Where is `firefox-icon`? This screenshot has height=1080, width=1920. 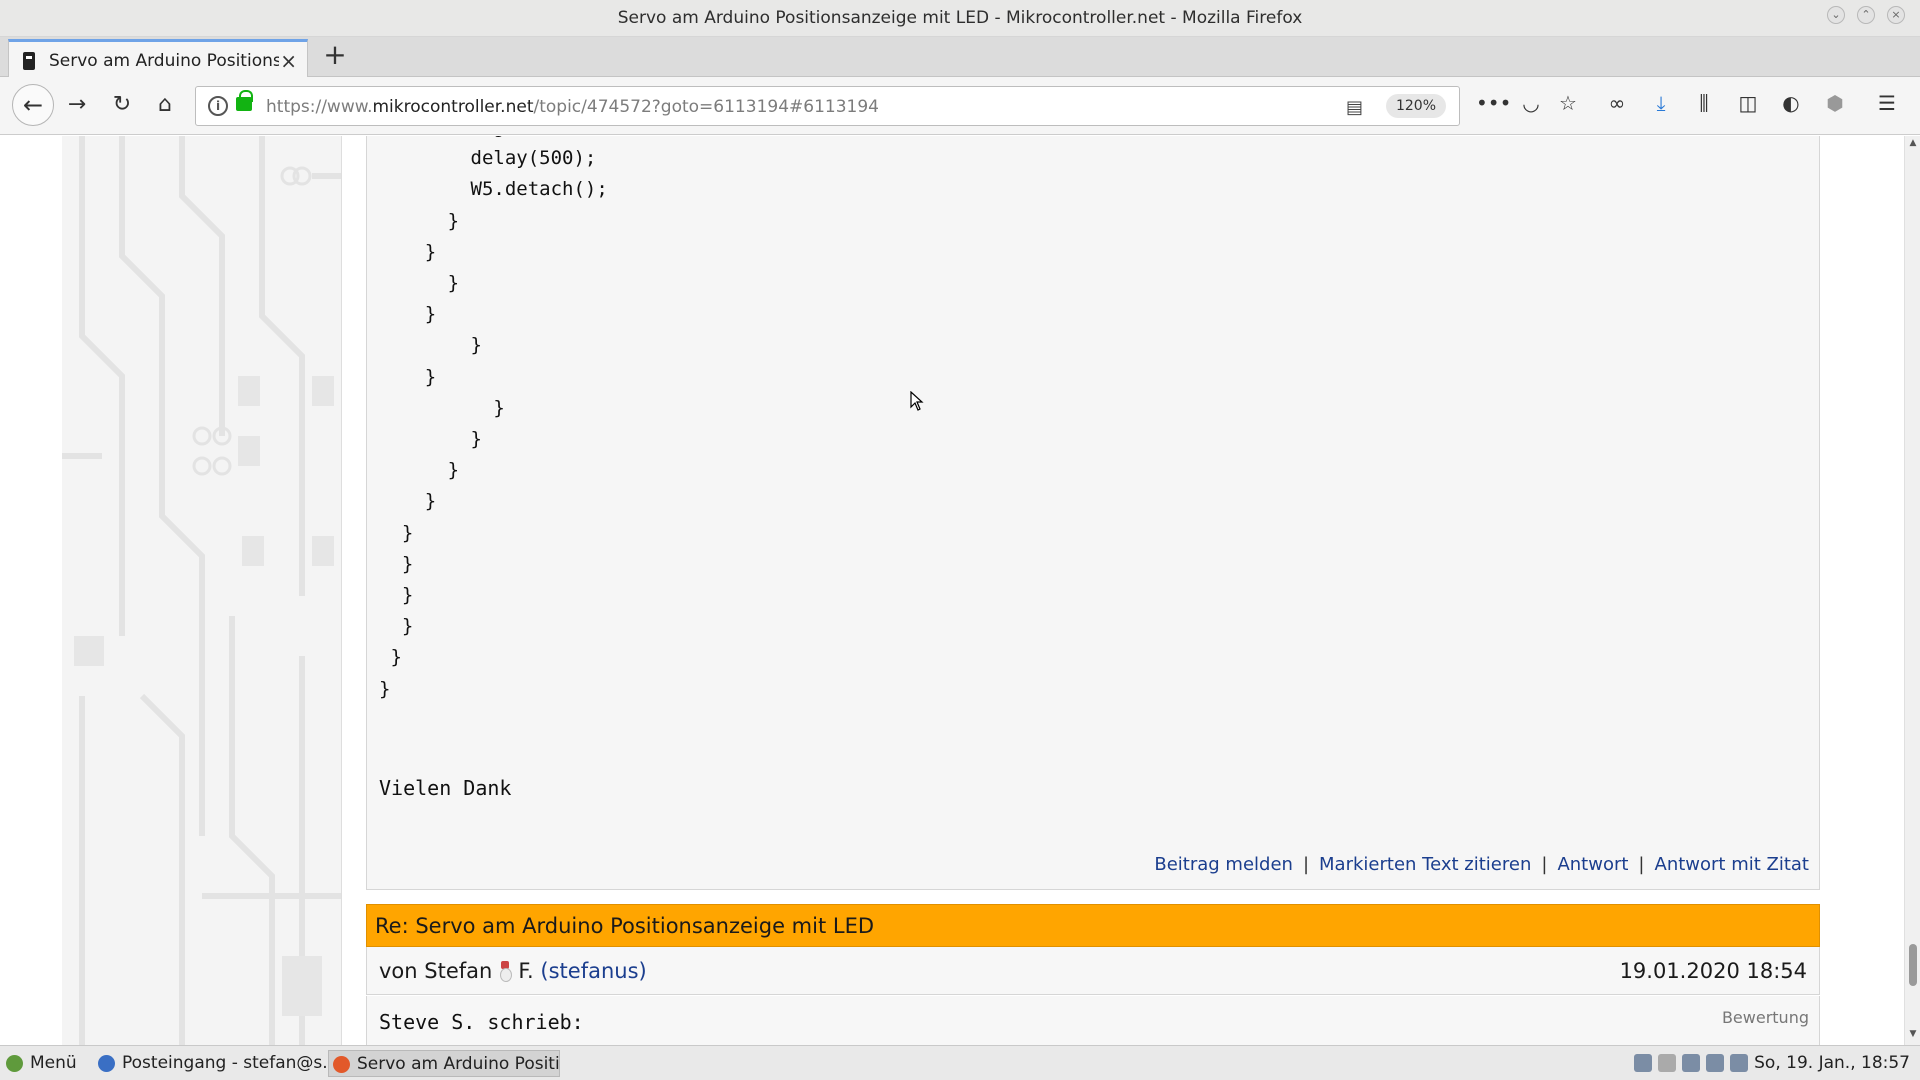
firefox-icon is located at coordinates (341, 1064).